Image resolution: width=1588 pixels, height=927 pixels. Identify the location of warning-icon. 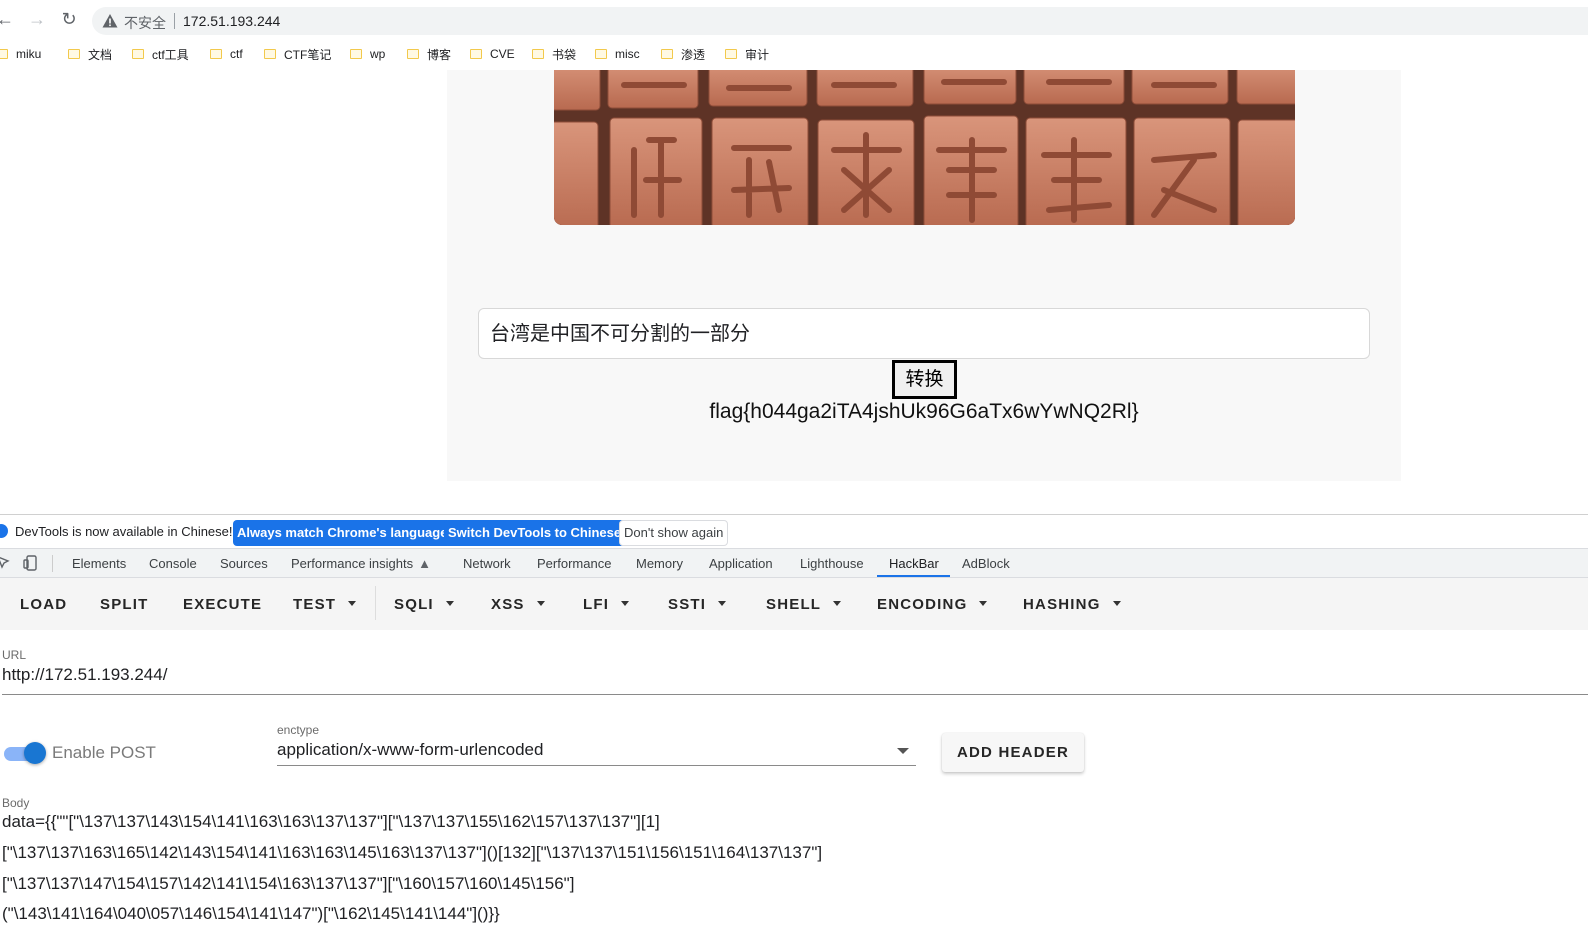
(110, 21).